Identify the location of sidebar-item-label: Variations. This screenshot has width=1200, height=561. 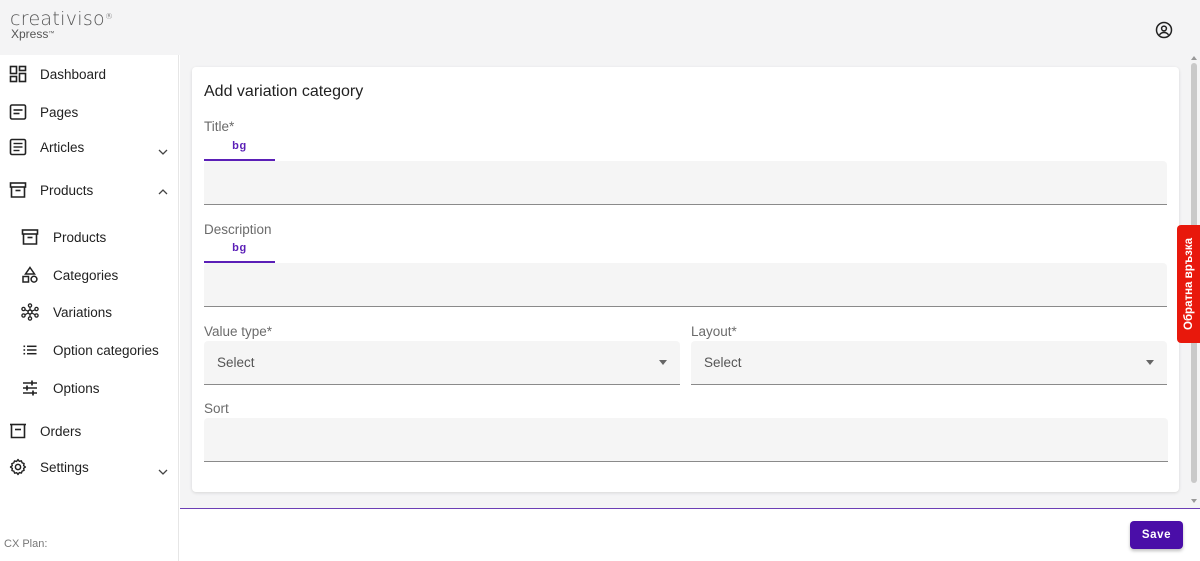
(83, 312).